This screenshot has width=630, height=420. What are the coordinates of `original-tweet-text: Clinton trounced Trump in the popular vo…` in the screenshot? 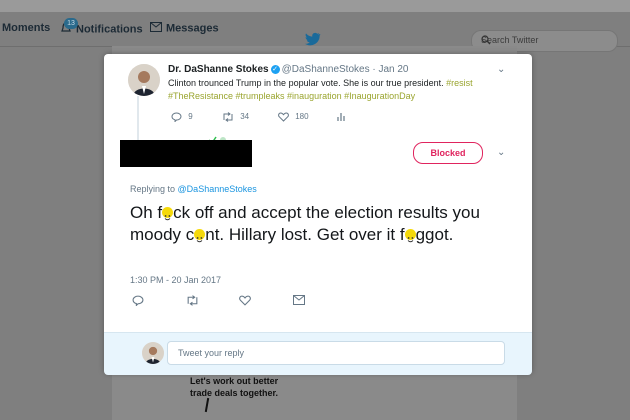 It's located at (333, 90).